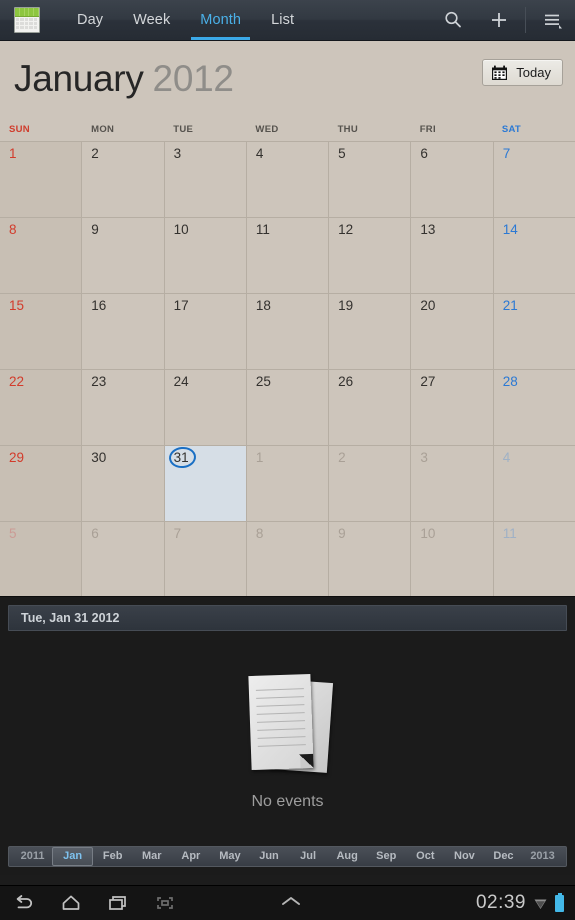 The width and height of the screenshot is (575, 920). I want to click on day-cell-12: 12, so click(370, 255).